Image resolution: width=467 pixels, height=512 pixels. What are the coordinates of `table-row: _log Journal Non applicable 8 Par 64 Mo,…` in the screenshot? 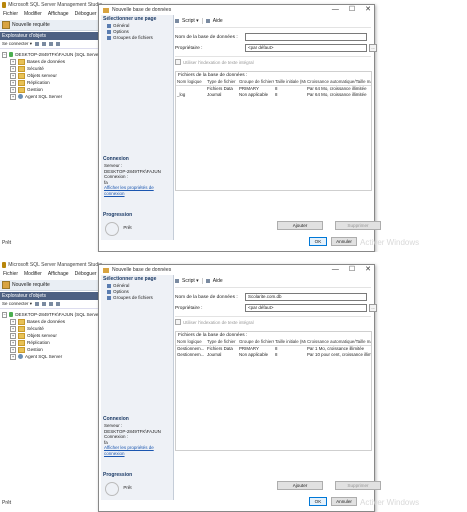 It's located at (273, 95).